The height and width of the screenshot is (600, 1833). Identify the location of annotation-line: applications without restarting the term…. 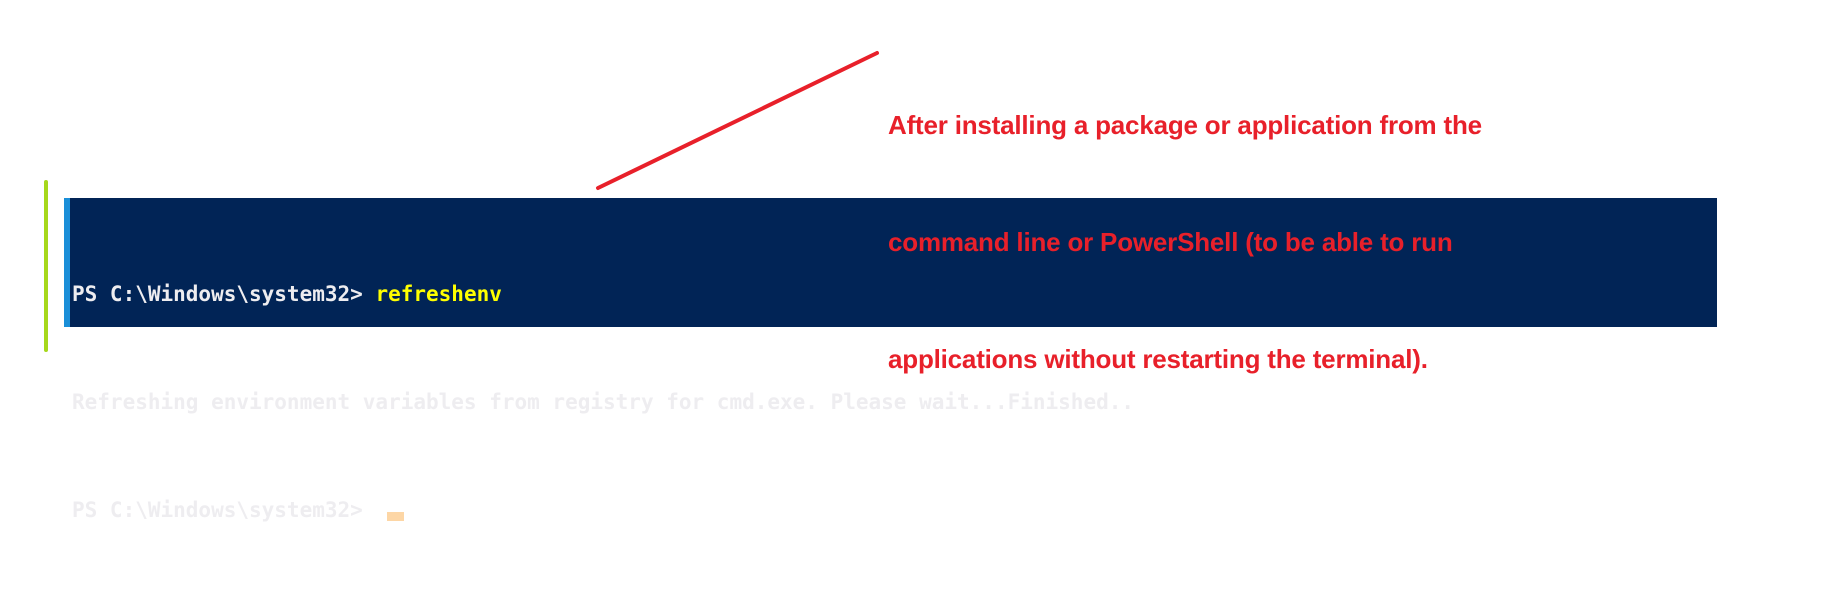
(1158, 359).